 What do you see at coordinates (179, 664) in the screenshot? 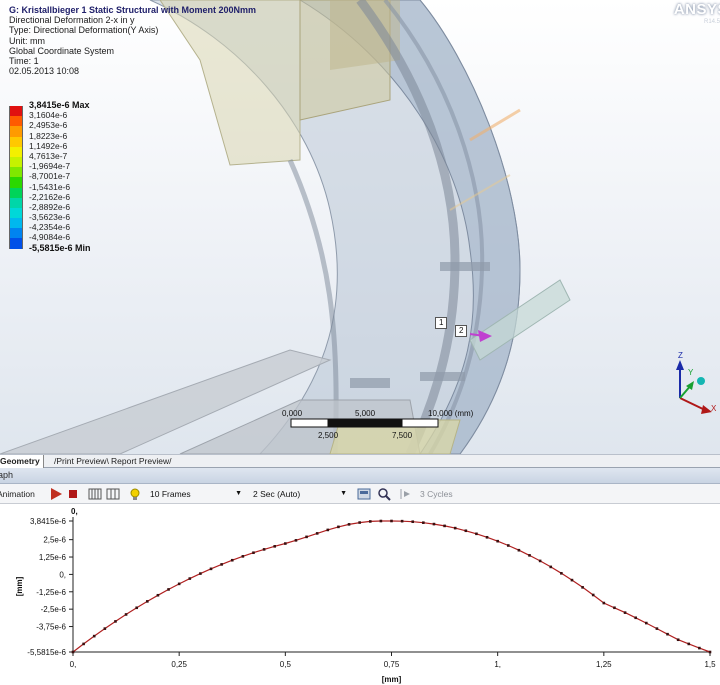
I see `x-tick-label: 0,25` at bounding box center [179, 664].